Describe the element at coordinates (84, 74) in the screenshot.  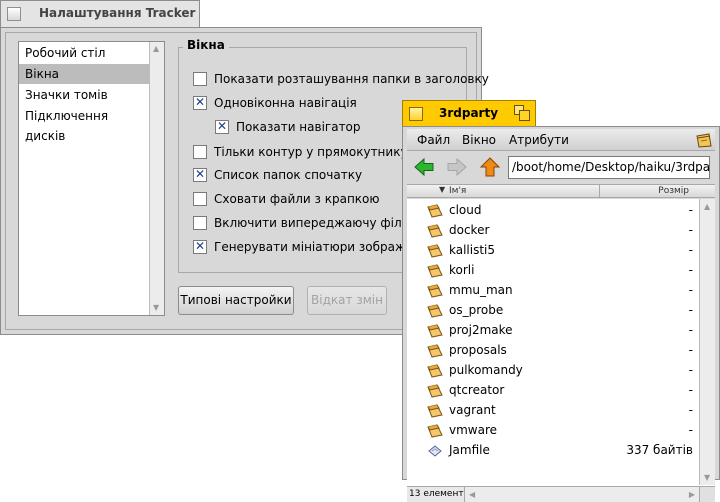
I see `category-item-windows: Вікна` at that location.